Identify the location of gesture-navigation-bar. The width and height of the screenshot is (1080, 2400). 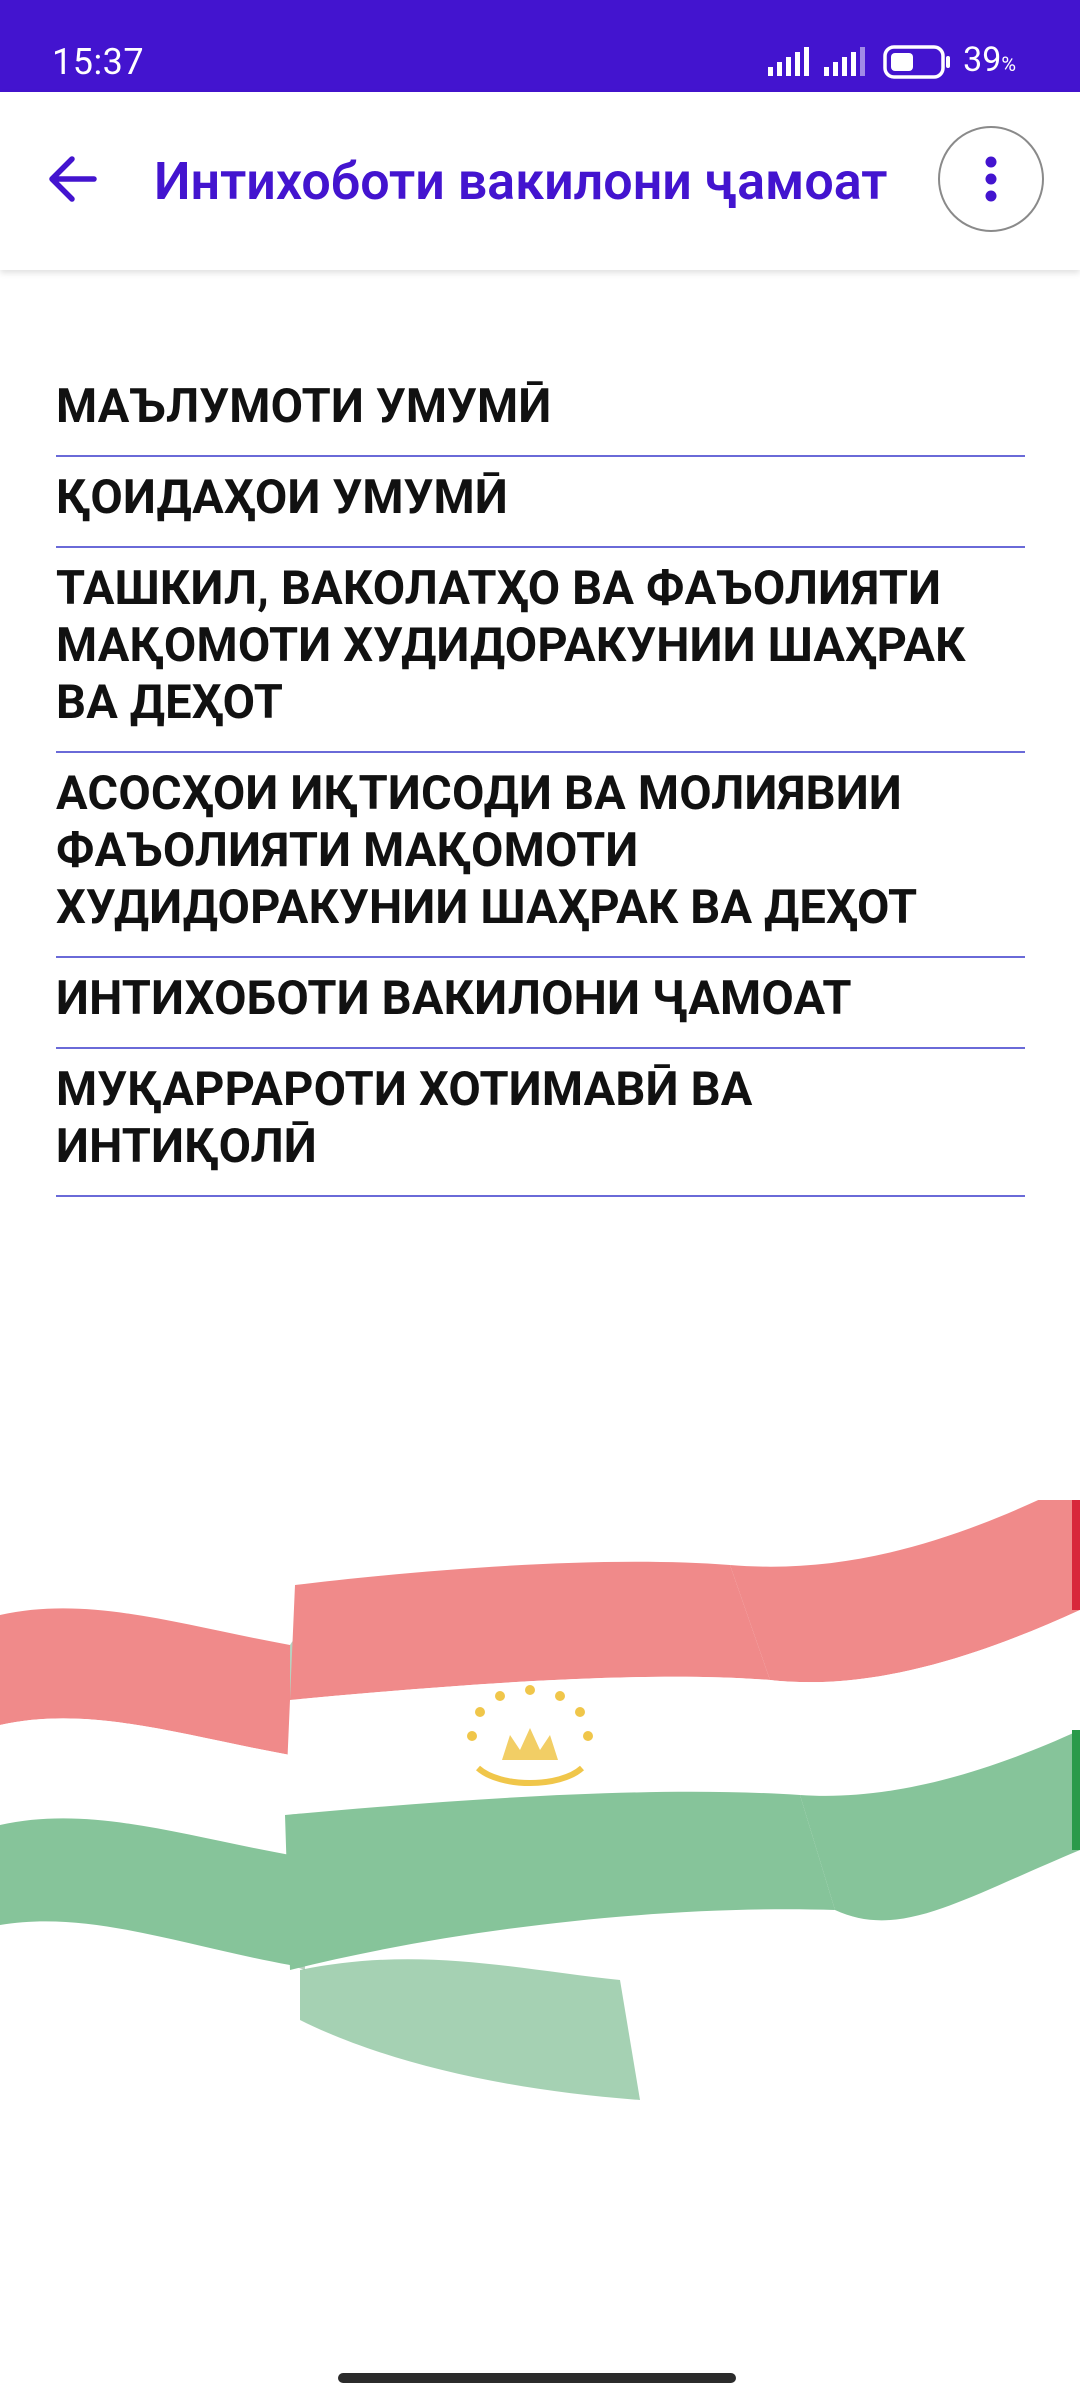
(537, 2378).